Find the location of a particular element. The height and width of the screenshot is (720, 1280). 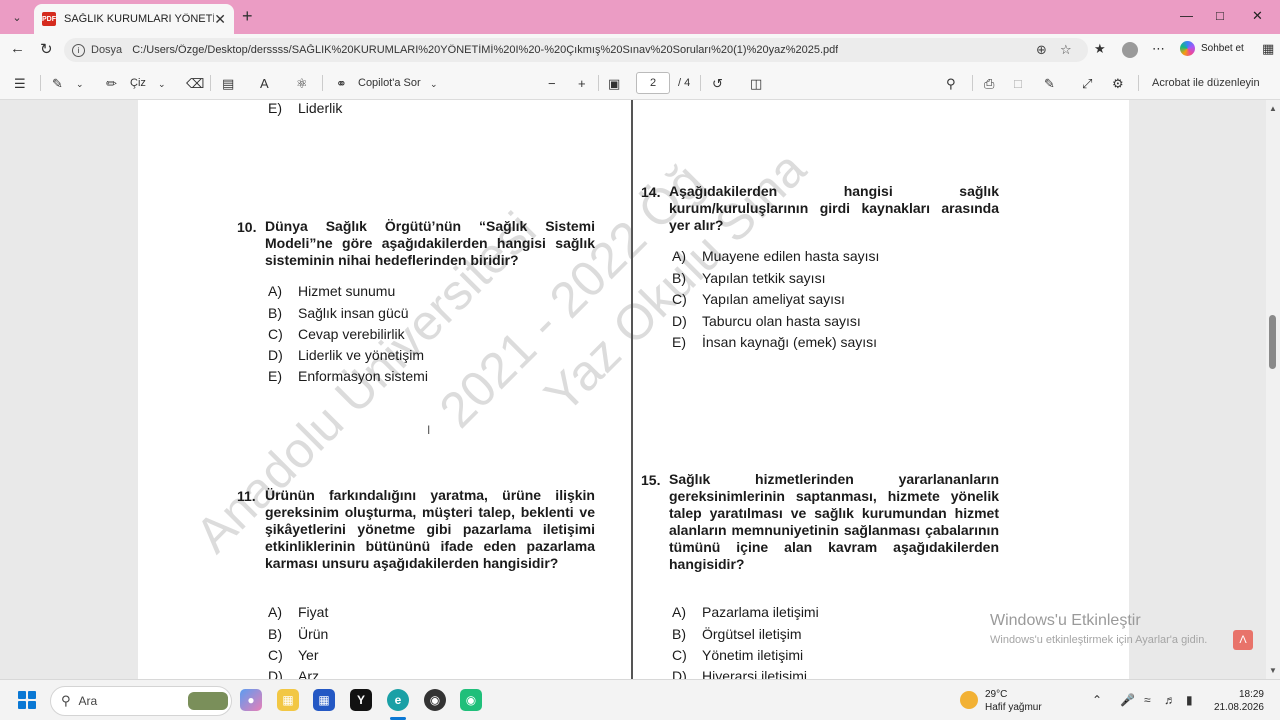

tab-actions-menu-icon: ⌄ is located at coordinates (17, 17).